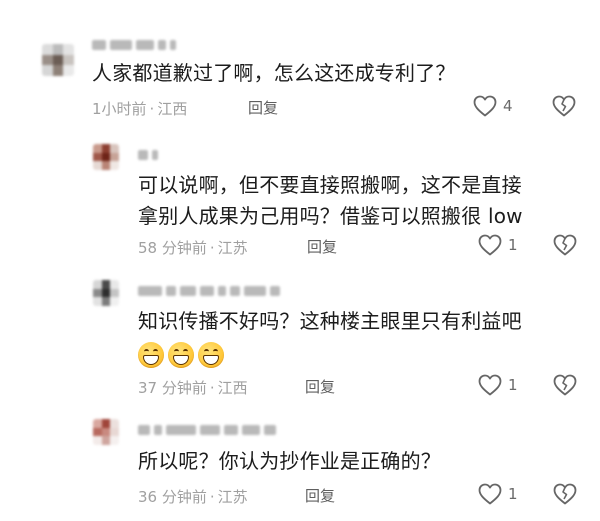 Image resolution: width=600 pixels, height=521 pixels. I want to click on comment-text: 所以呢？你认为抄作业是正确的？, so click(289, 461).